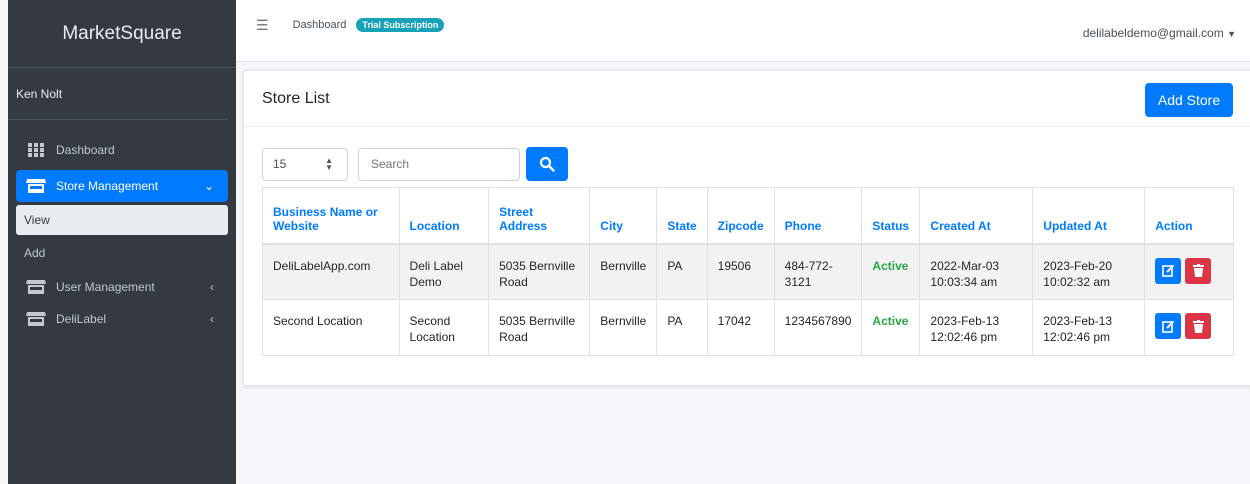 The height and width of the screenshot is (484, 1250). I want to click on column-header: Action, so click(1189, 216).